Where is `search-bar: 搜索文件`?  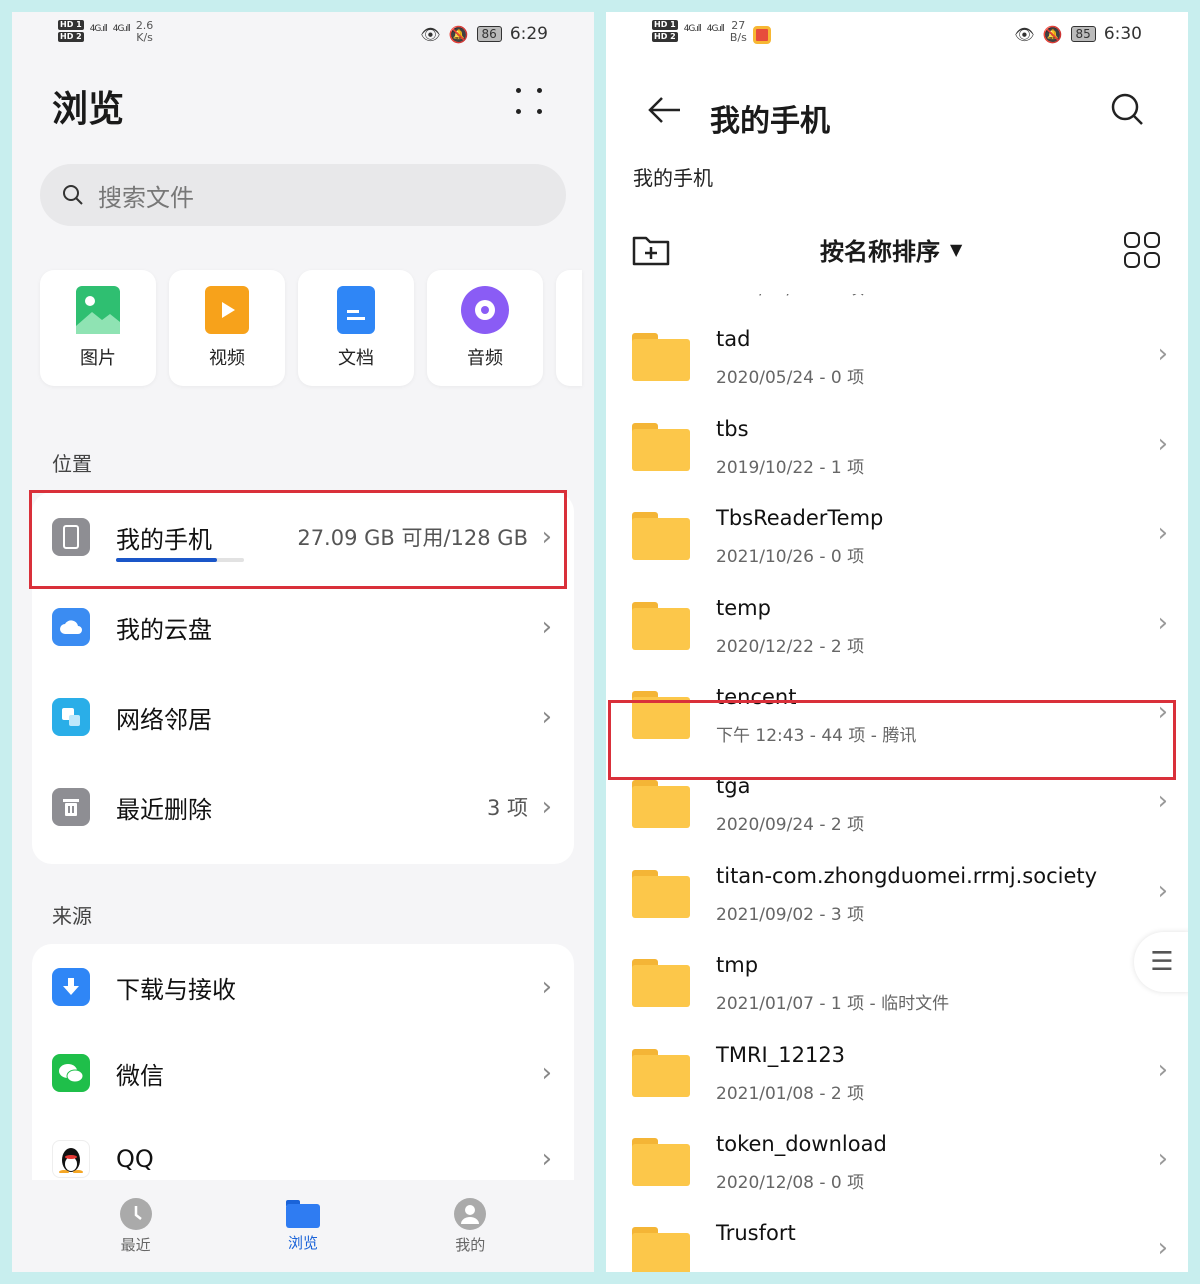 search-bar: 搜索文件 is located at coordinates (303, 195).